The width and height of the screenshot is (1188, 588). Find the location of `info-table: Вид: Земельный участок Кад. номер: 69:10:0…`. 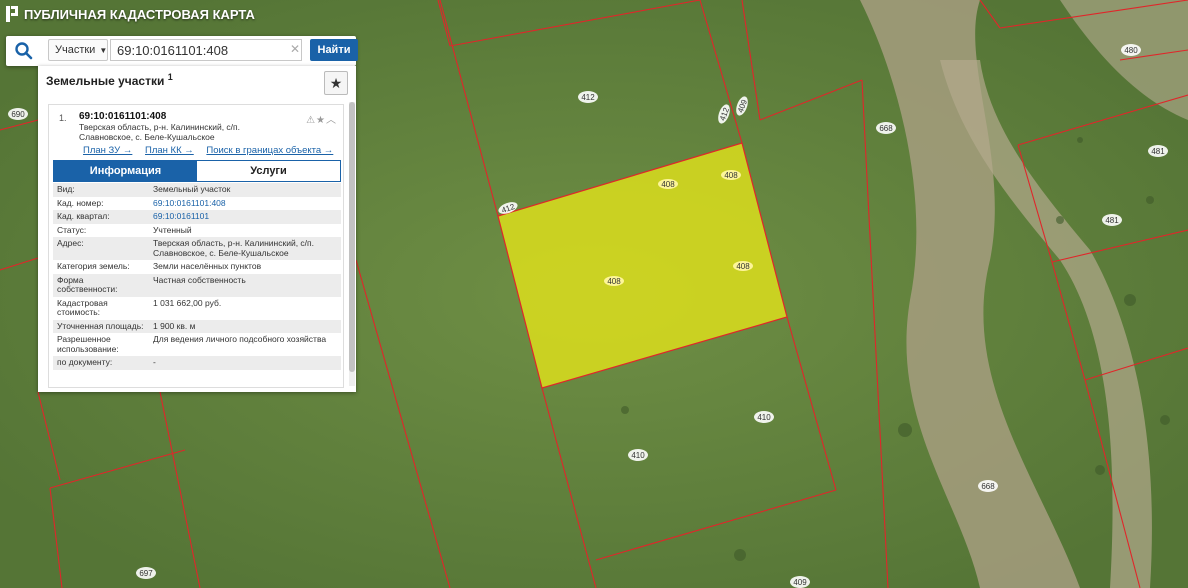

info-table: Вид: Земельный участок Кад. номер: 69:10:0… is located at coordinates (197, 276).